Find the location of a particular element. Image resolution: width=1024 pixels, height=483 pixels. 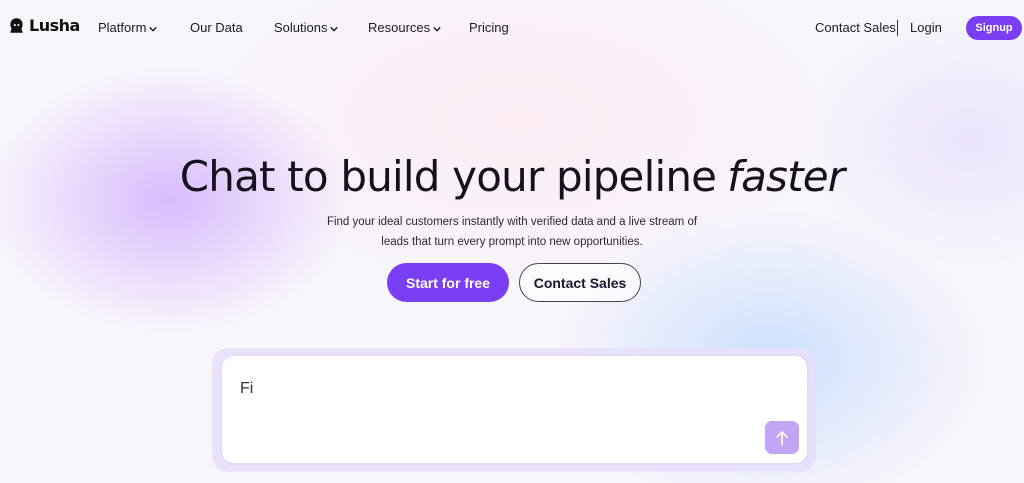

signup-button: Signup is located at coordinates (994, 28).